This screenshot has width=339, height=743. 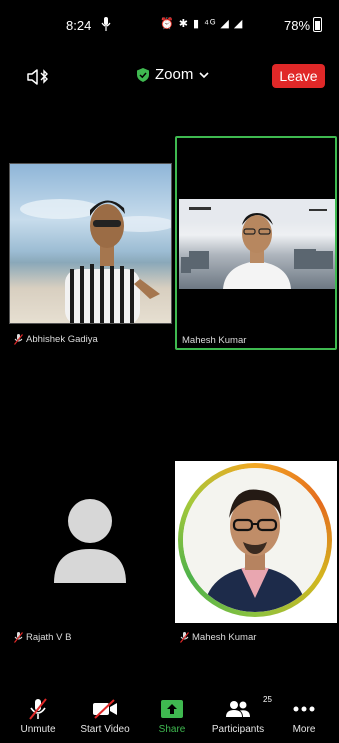 What do you see at coordinates (105, 729) in the screenshot?
I see `start-video-label: Start Video` at bounding box center [105, 729].